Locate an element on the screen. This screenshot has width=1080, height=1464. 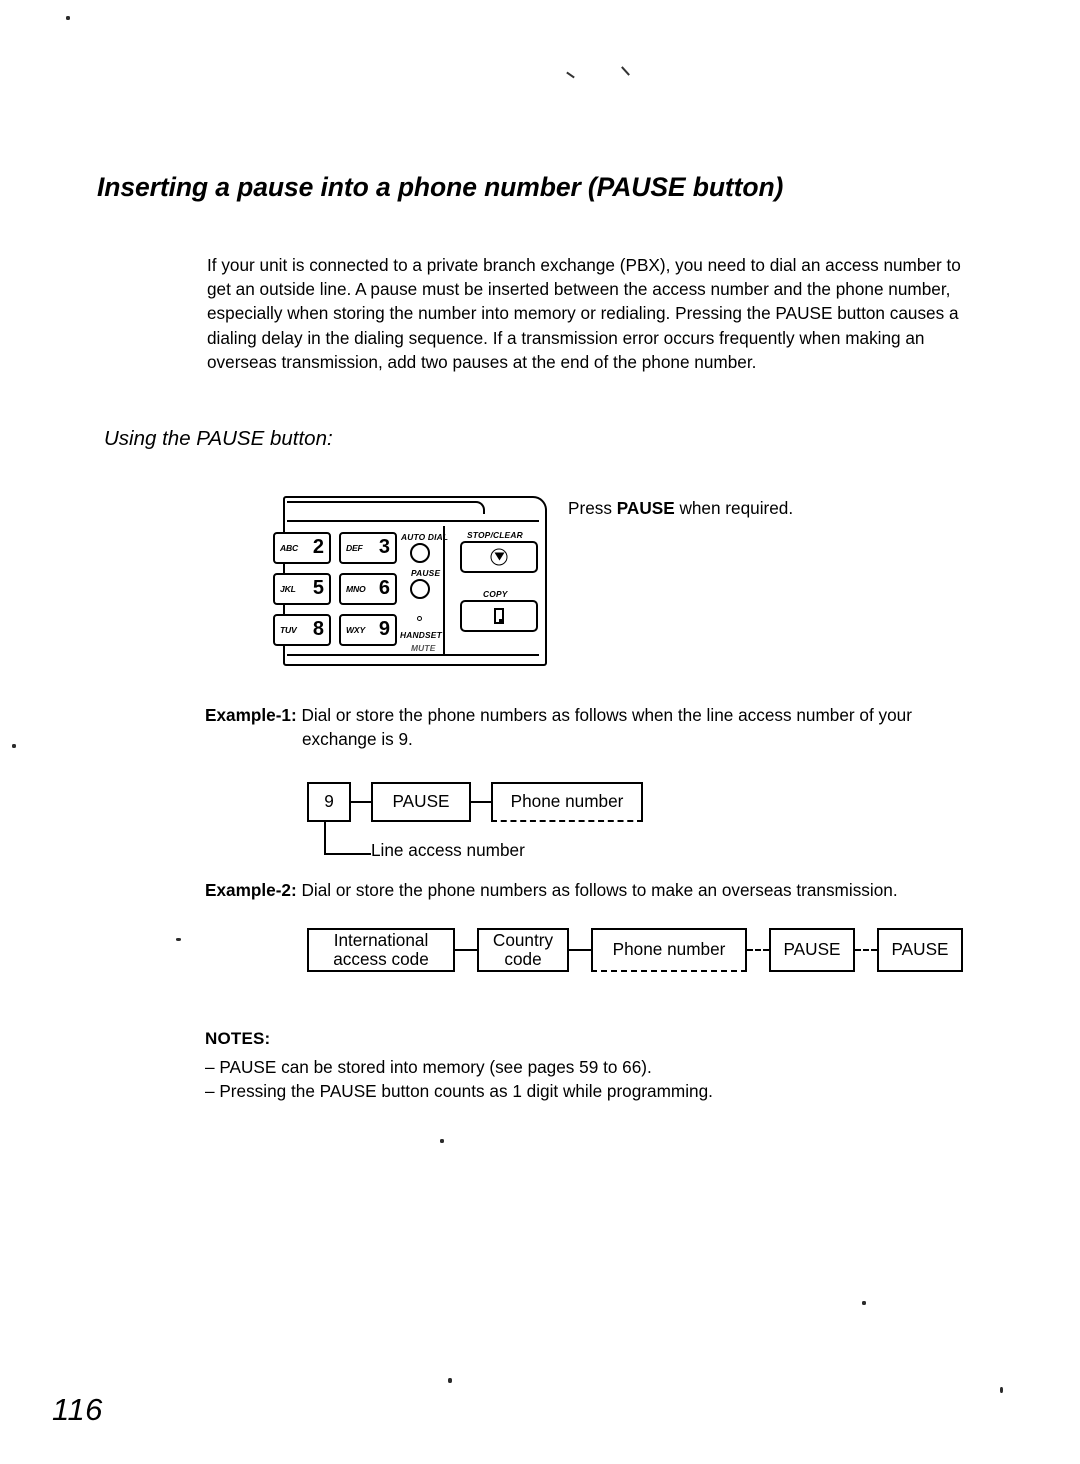
keypad-key-9-letters: WXY is located at coordinates (355, 630).